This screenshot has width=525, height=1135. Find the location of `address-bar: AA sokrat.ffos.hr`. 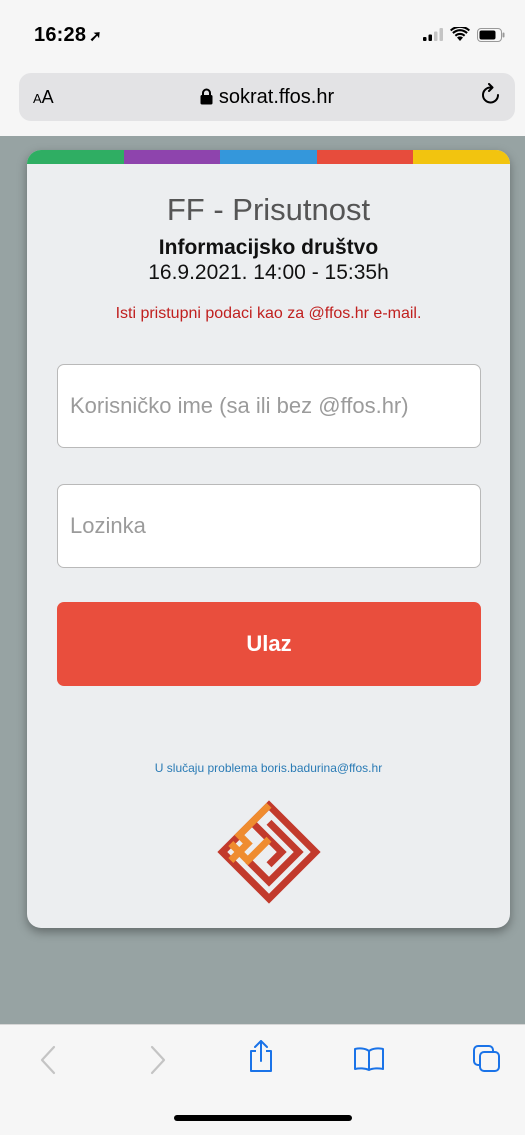

address-bar: AA sokrat.ffos.hr is located at coordinates (267, 97).